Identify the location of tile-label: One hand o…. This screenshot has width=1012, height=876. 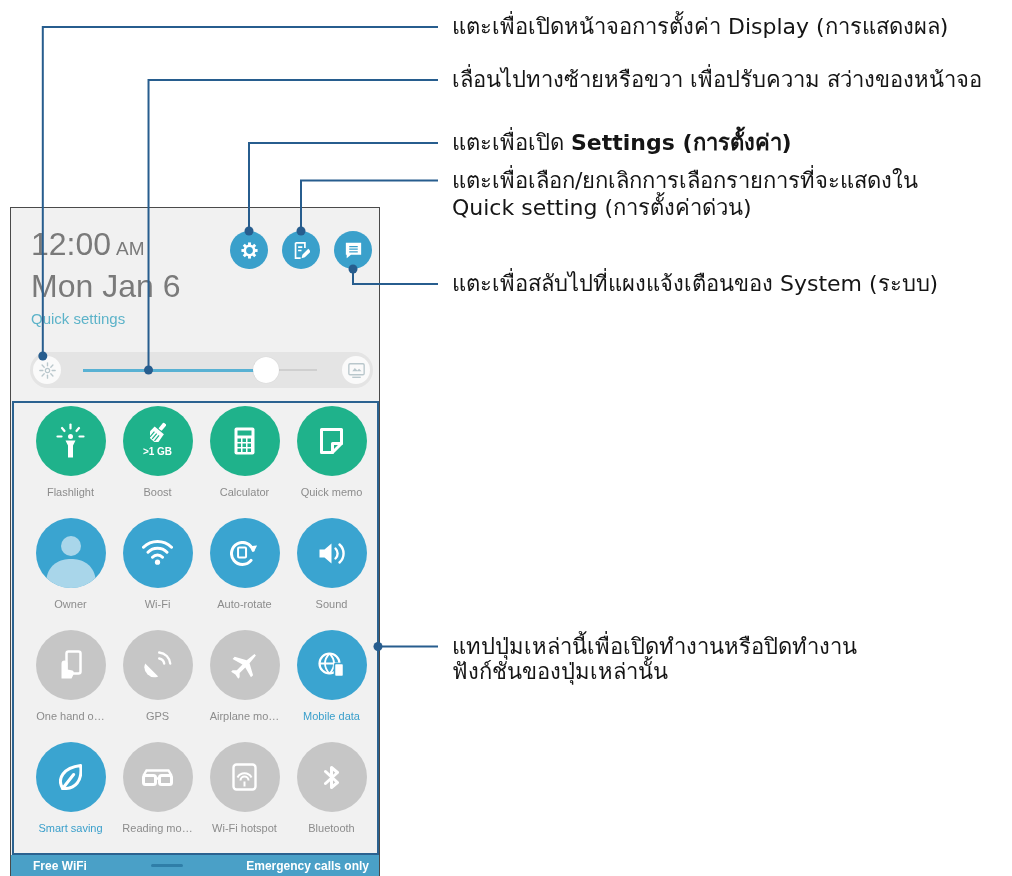
(70, 716).